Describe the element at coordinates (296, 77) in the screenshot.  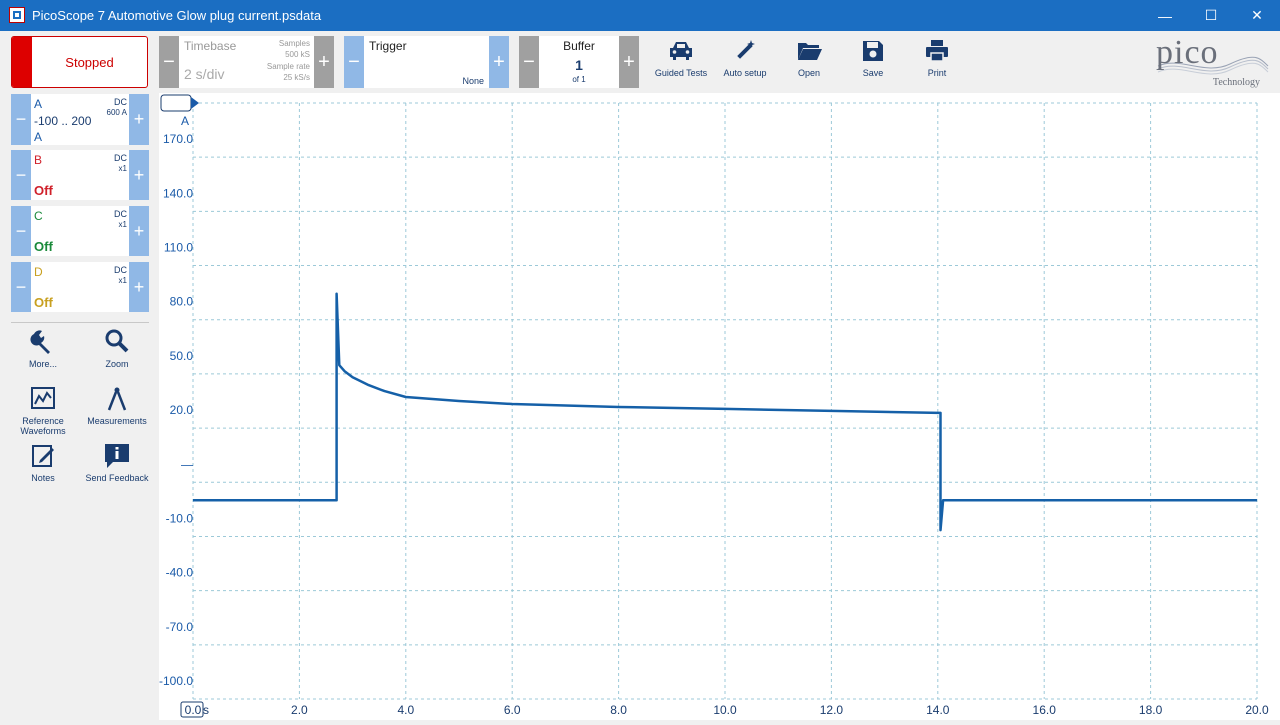
I see `sample-rate-value: 25 kS/s` at that location.